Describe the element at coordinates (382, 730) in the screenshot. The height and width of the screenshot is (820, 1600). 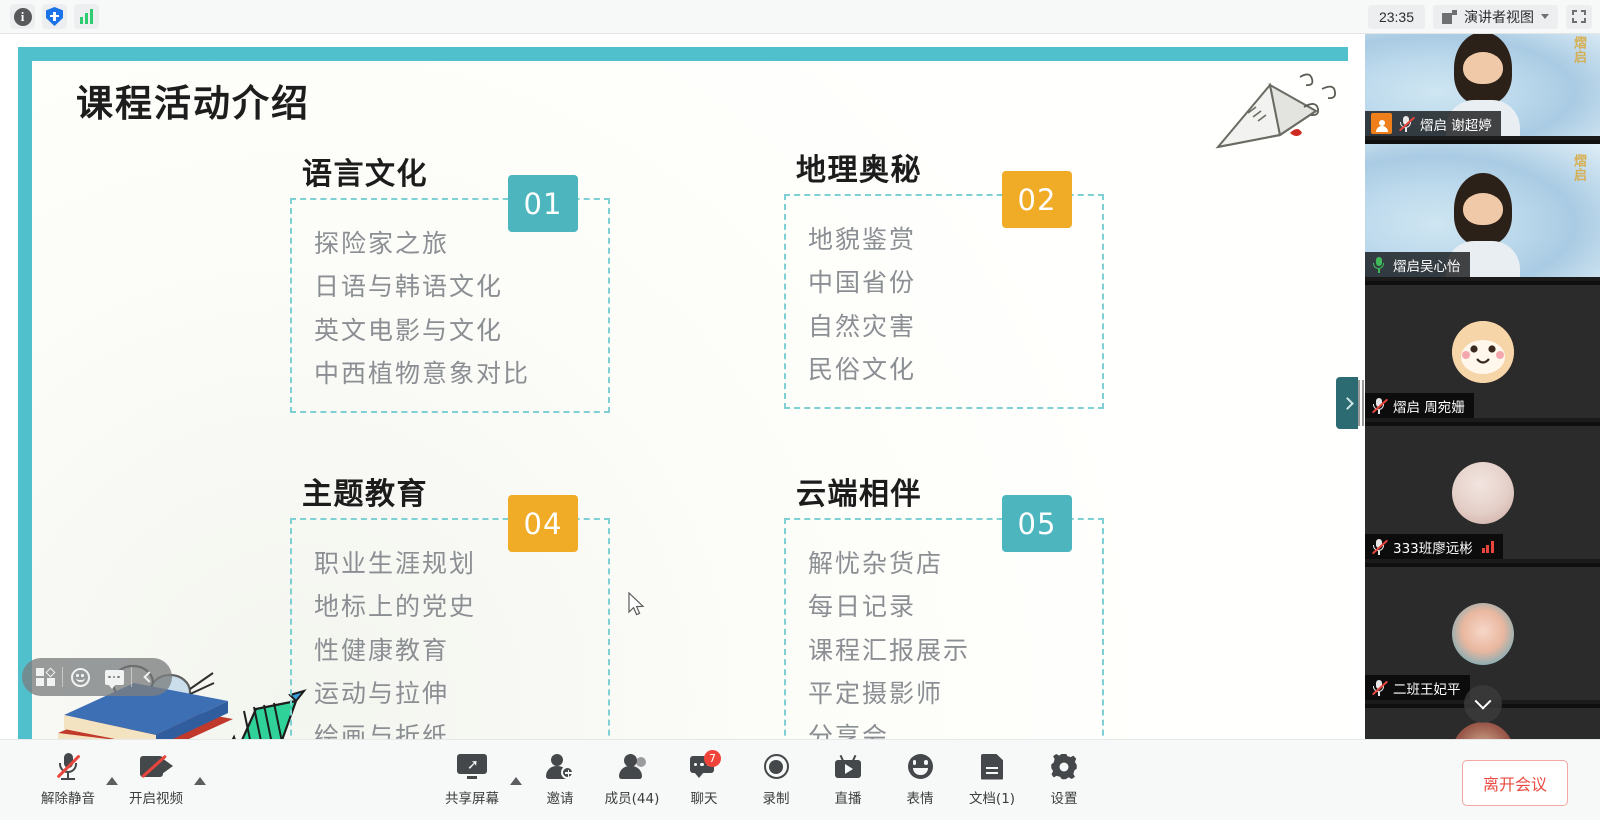
I see `list-item: 绘画与折纸` at that location.